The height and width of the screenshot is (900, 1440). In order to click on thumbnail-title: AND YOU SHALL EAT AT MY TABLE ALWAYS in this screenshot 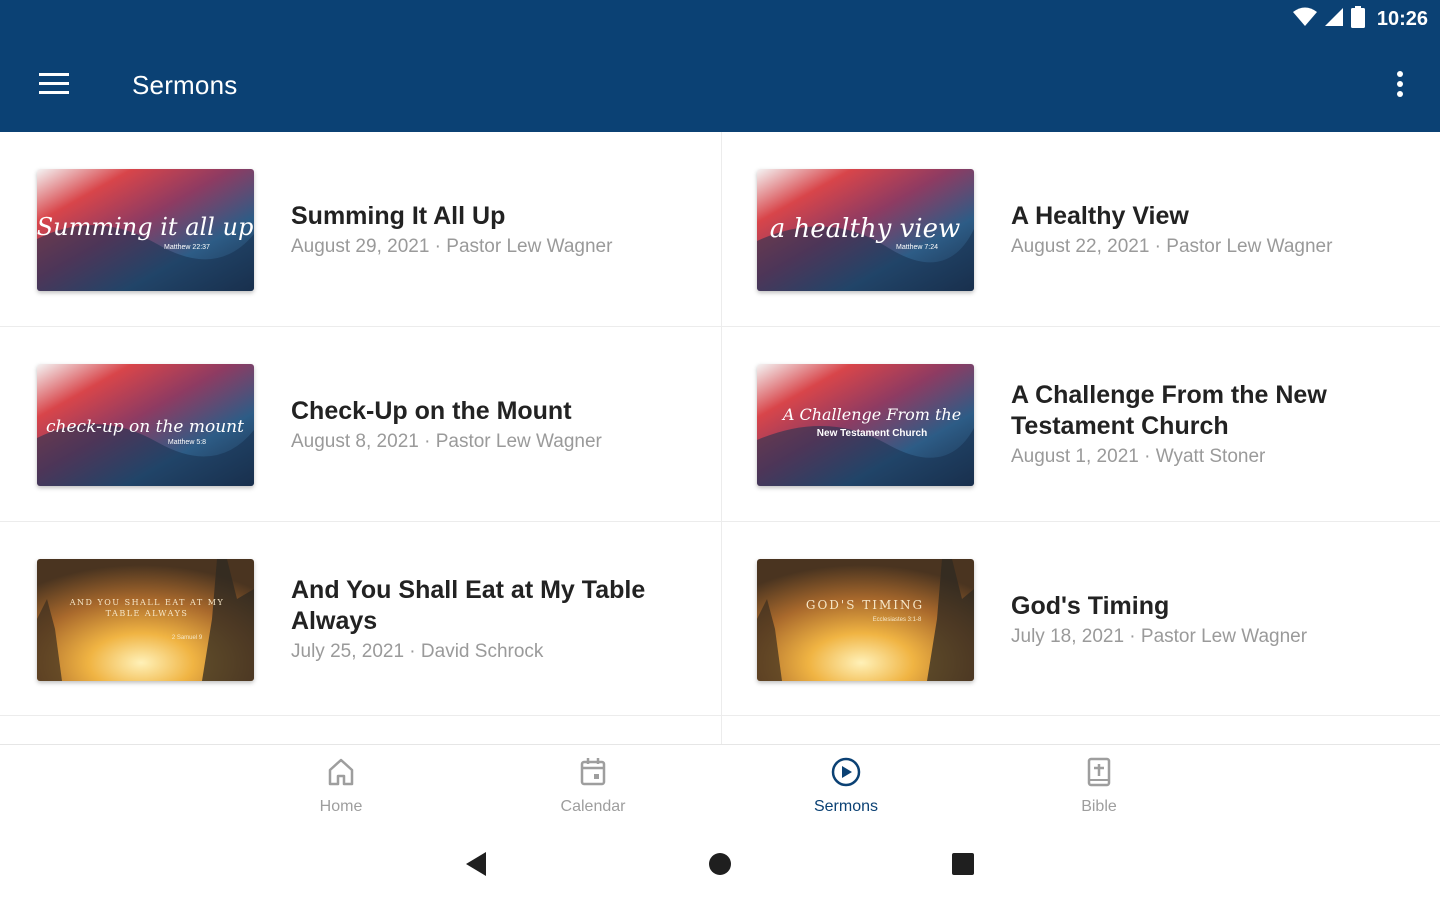, I will do `click(147, 608)`.